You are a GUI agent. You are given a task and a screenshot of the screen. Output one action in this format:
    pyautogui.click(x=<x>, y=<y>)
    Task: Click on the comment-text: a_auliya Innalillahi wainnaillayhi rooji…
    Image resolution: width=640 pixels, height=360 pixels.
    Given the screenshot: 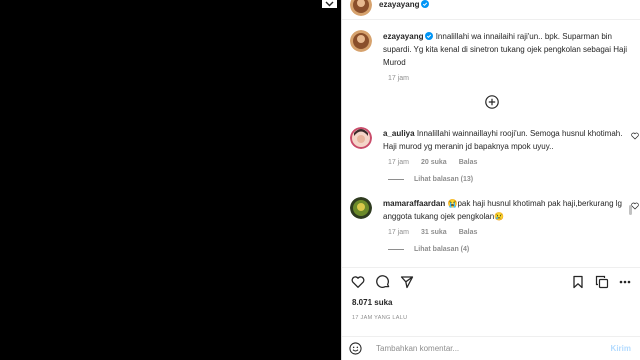 What is the action you would take?
    pyautogui.click(x=503, y=140)
    